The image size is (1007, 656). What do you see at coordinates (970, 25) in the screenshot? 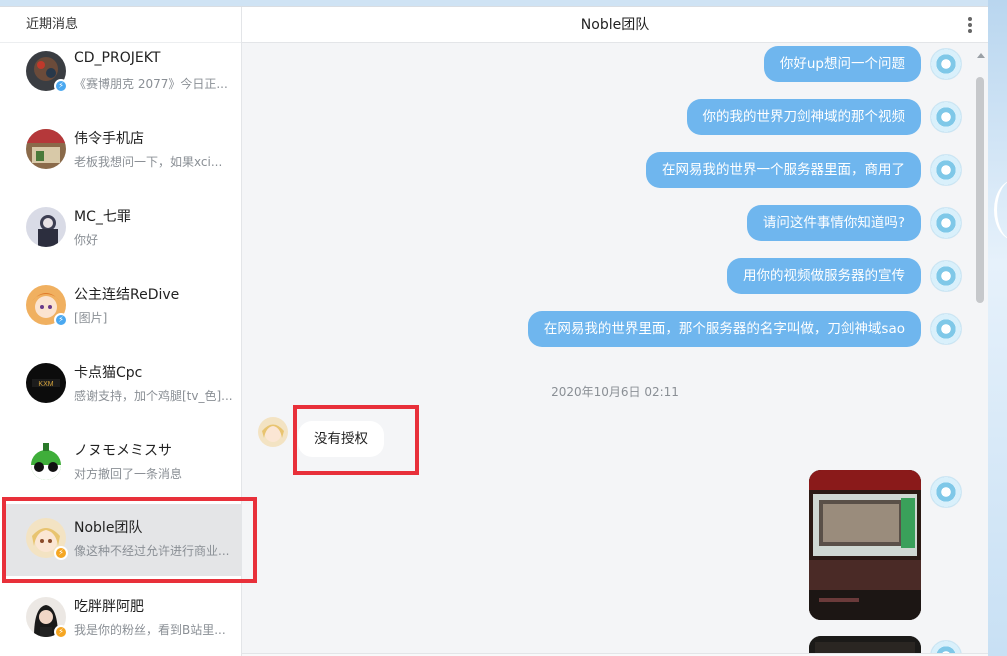
I see `more-vertical-icon` at bounding box center [970, 25].